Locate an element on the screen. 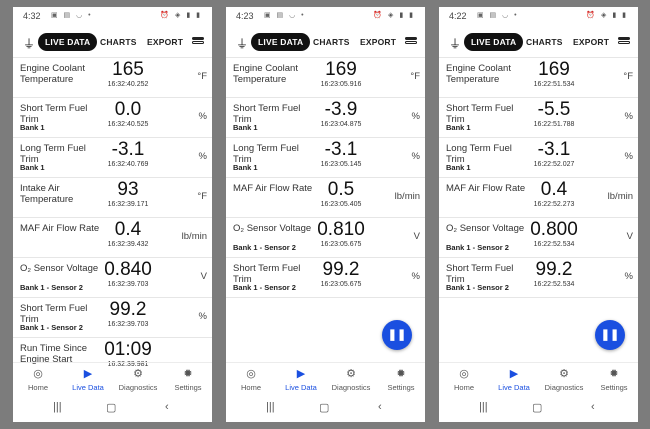 The width and height of the screenshot is (650, 429). pid-value: -3.9 is located at coordinates (341, 109).